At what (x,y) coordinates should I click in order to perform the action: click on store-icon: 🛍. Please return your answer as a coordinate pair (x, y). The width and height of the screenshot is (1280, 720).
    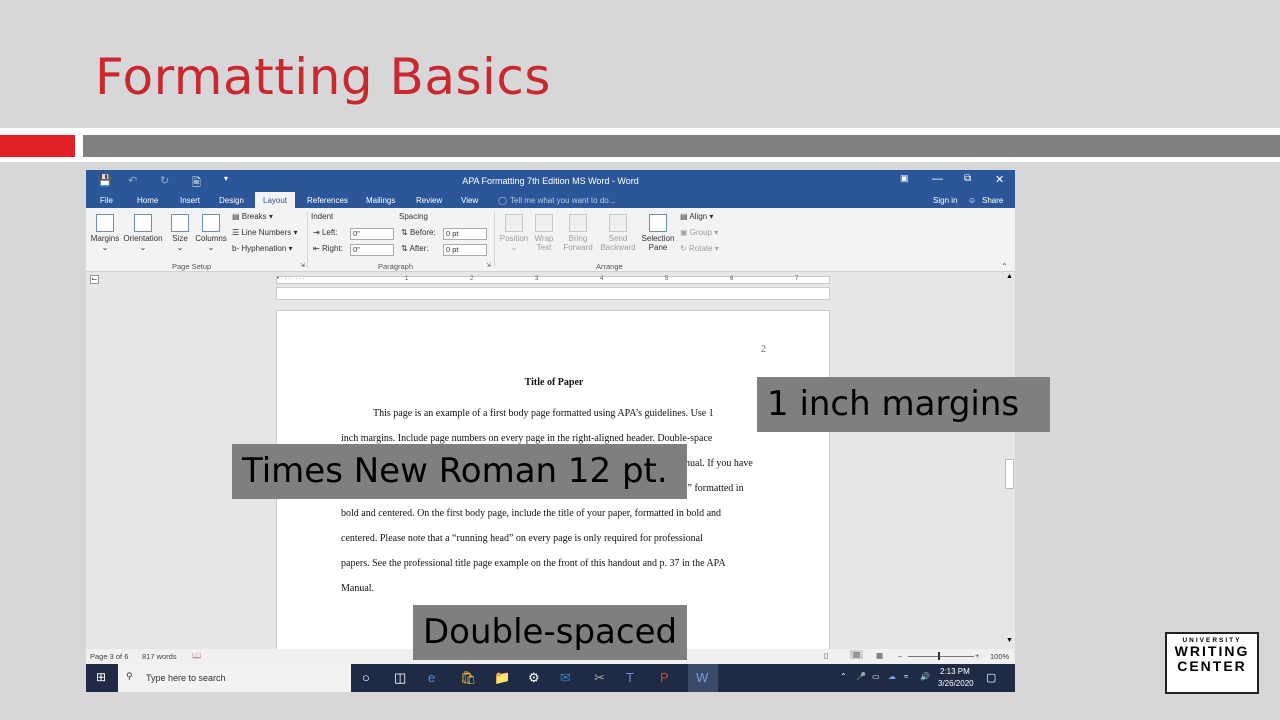
    Looking at the image, I should click on (468, 678).